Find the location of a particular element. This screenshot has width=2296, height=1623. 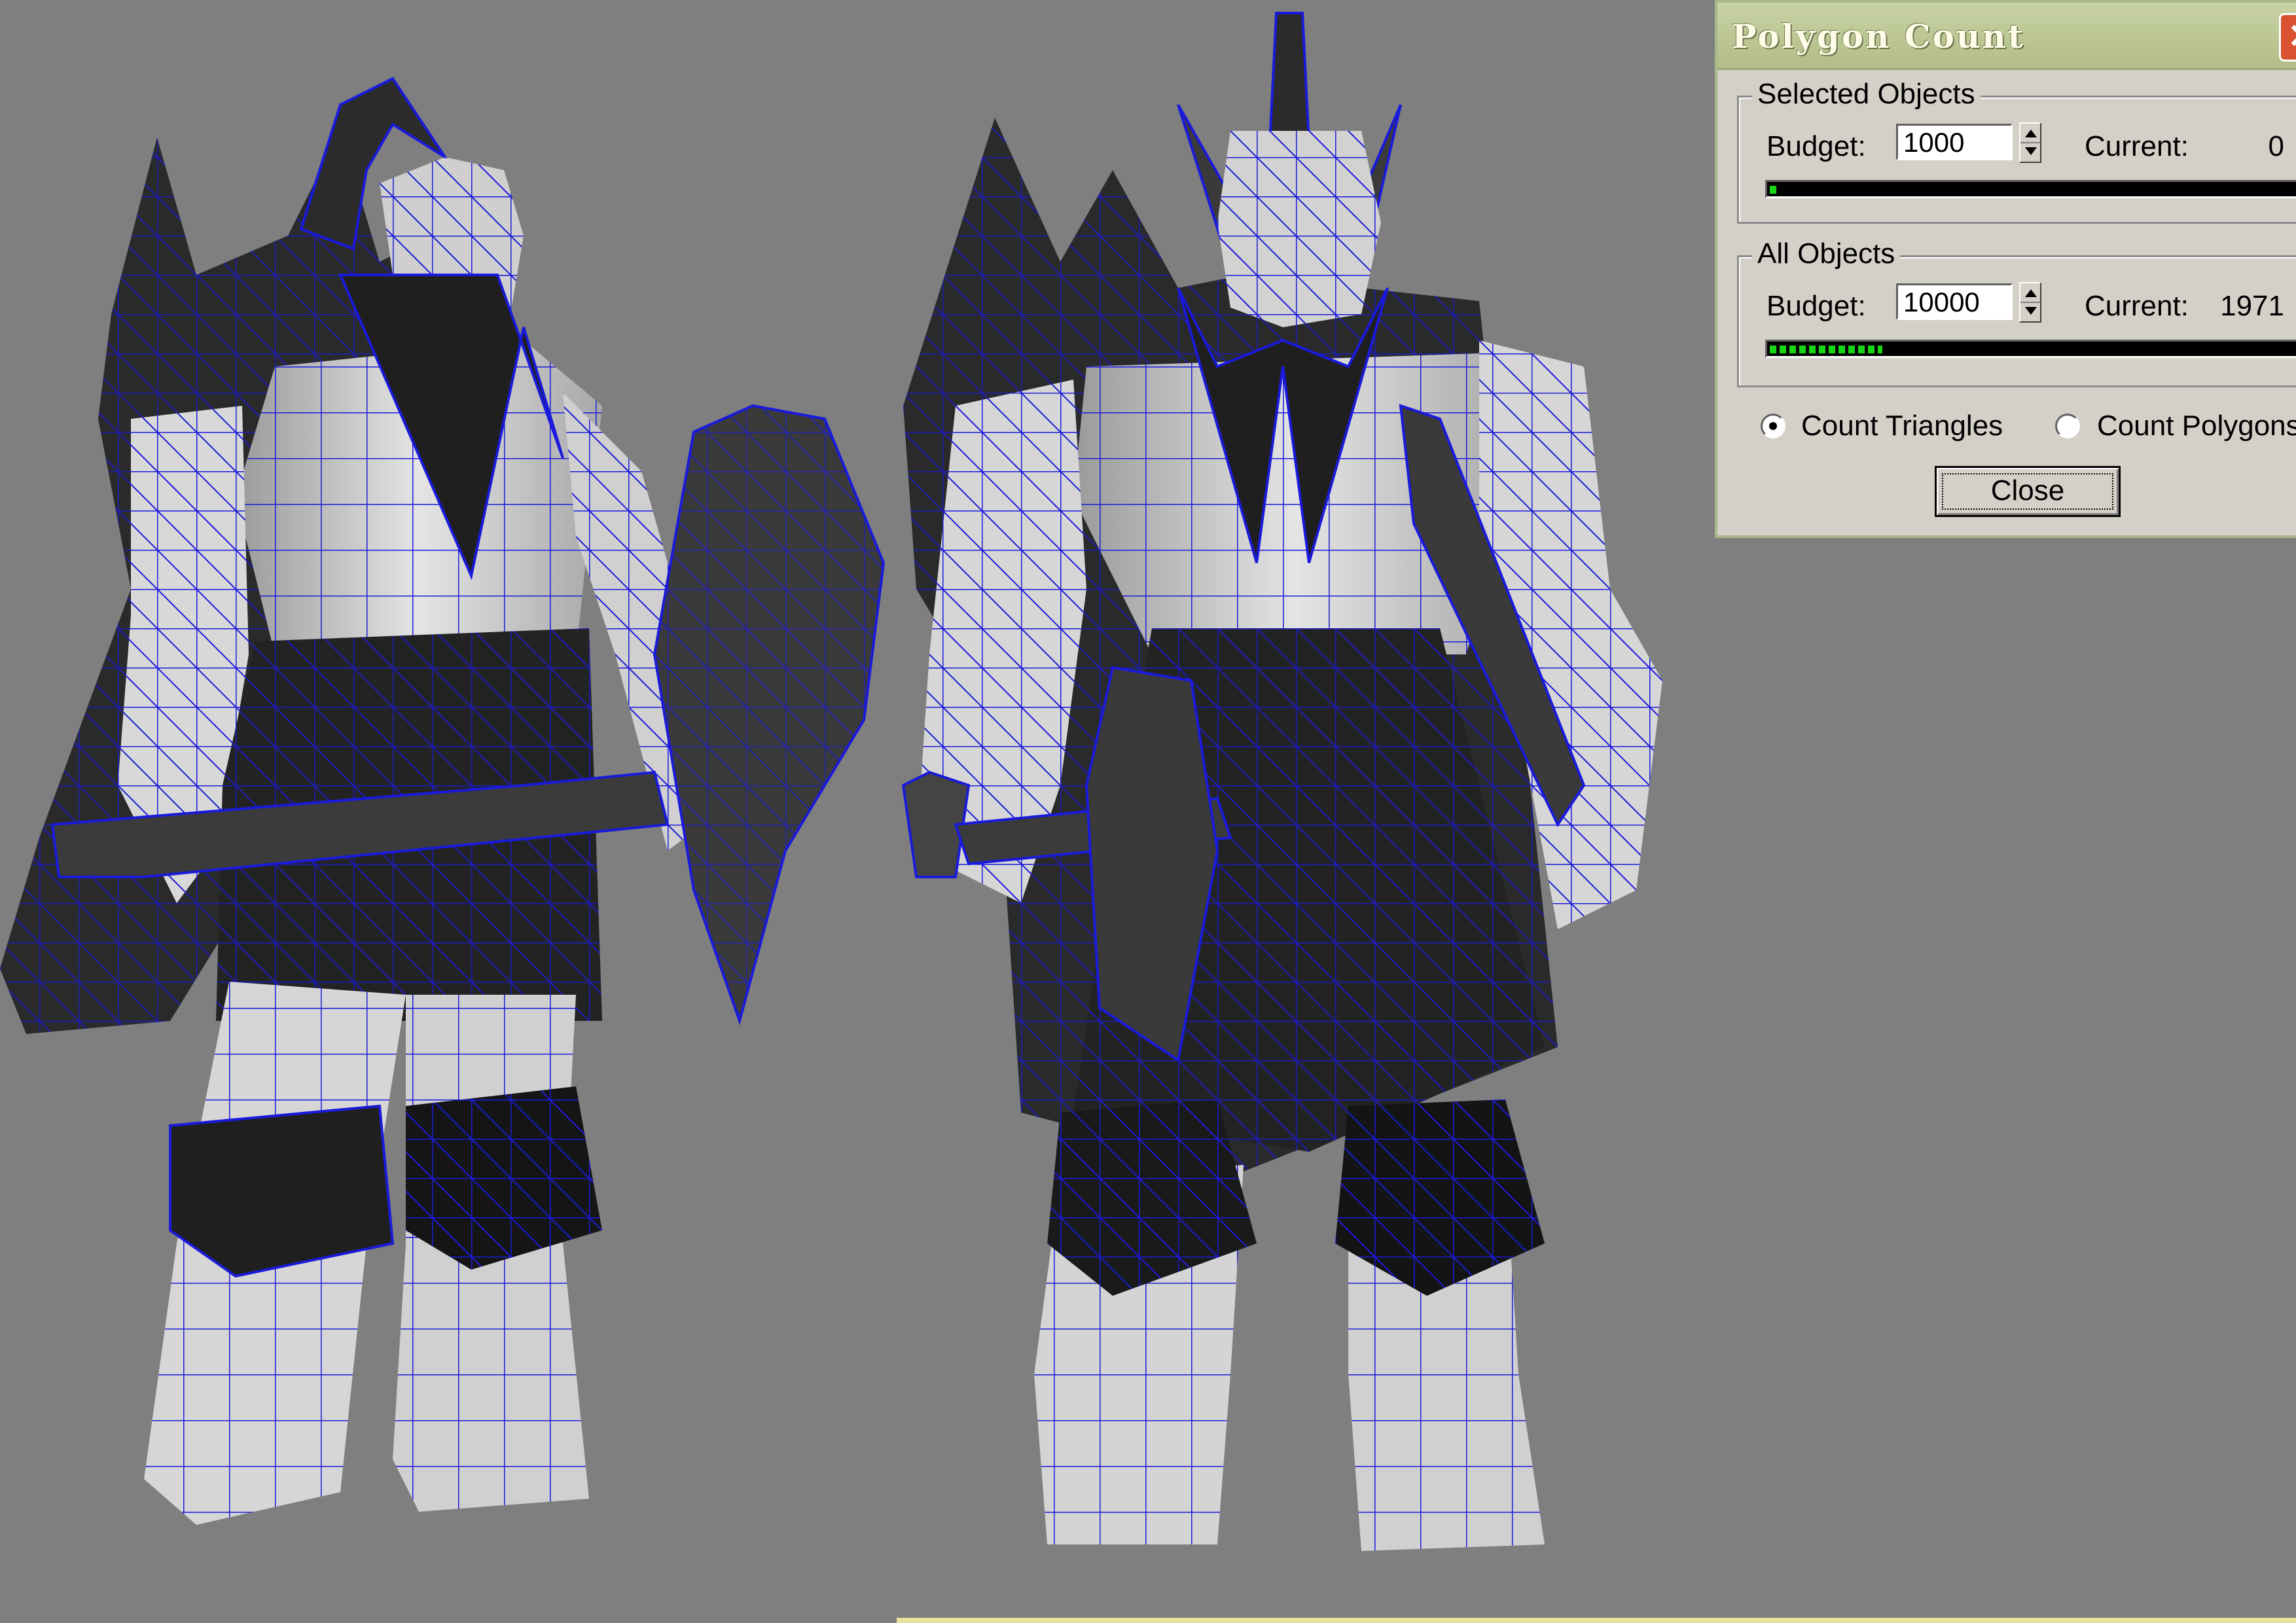

all-budget-spinner is located at coordinates (2030, 302).